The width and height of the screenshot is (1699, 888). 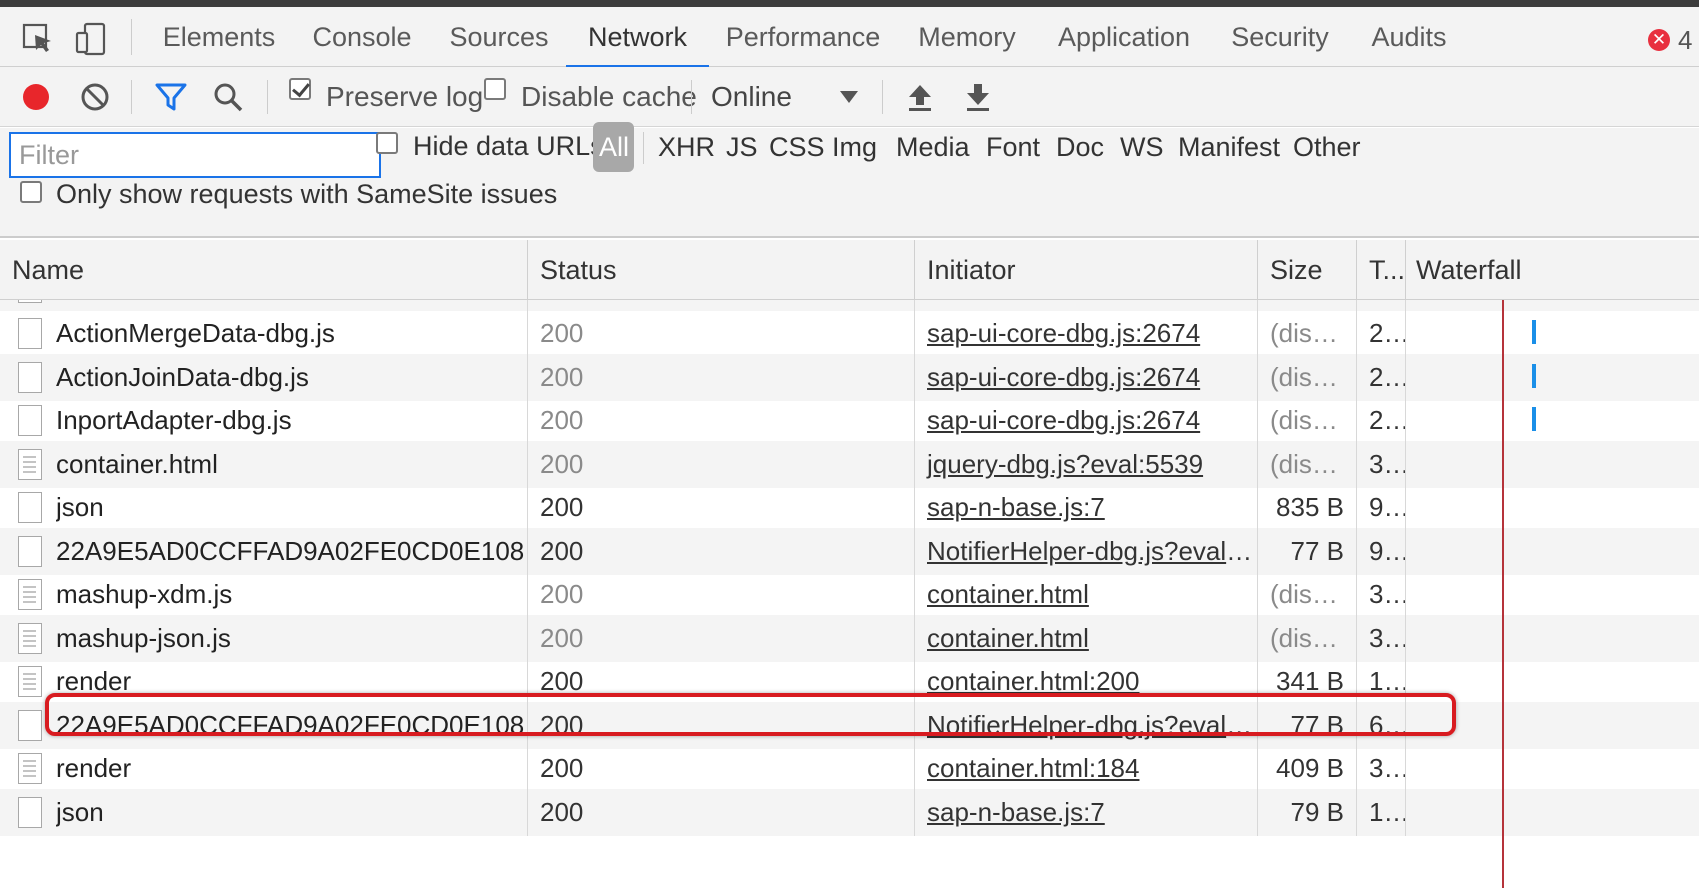 What do you see at coordinates (978, 97) in the screenshot?
I see `download-icon` at bounding box center [978, 97].